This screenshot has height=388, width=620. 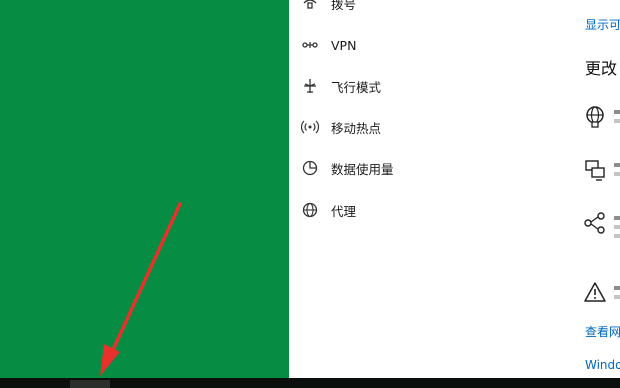 I want to click on nav-label-dial-up: 拨号, so click(x=344, y=6).